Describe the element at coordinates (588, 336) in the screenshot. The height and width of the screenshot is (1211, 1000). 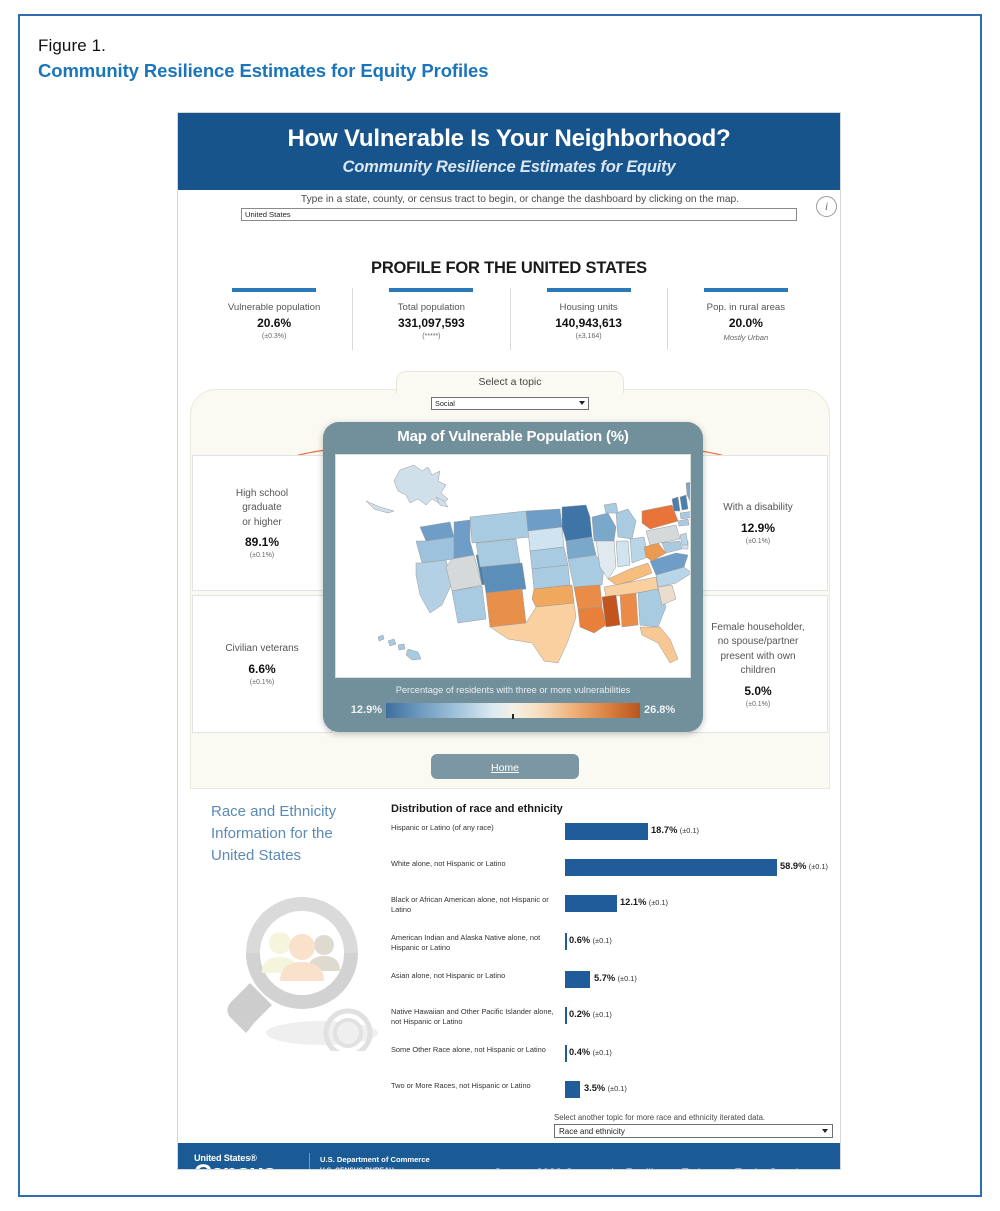
I see `stat-moe: (±3,164)` at that location.